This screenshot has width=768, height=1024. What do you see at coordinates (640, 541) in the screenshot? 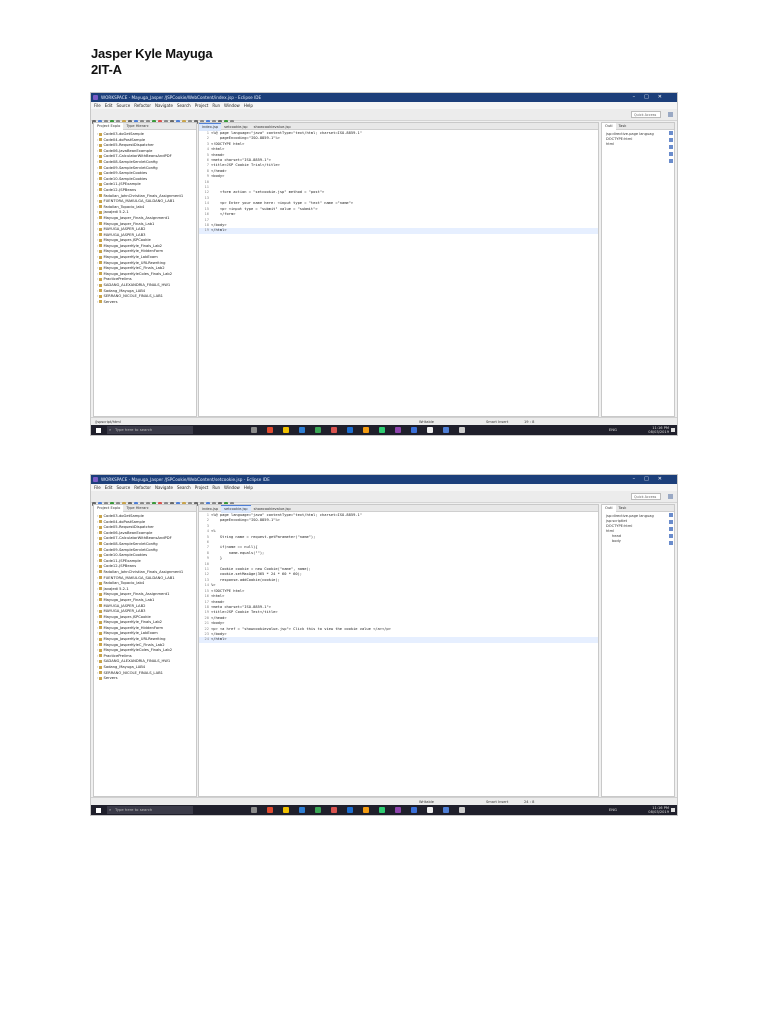
I see `outline-item: body` at bounding box center [640, 541].